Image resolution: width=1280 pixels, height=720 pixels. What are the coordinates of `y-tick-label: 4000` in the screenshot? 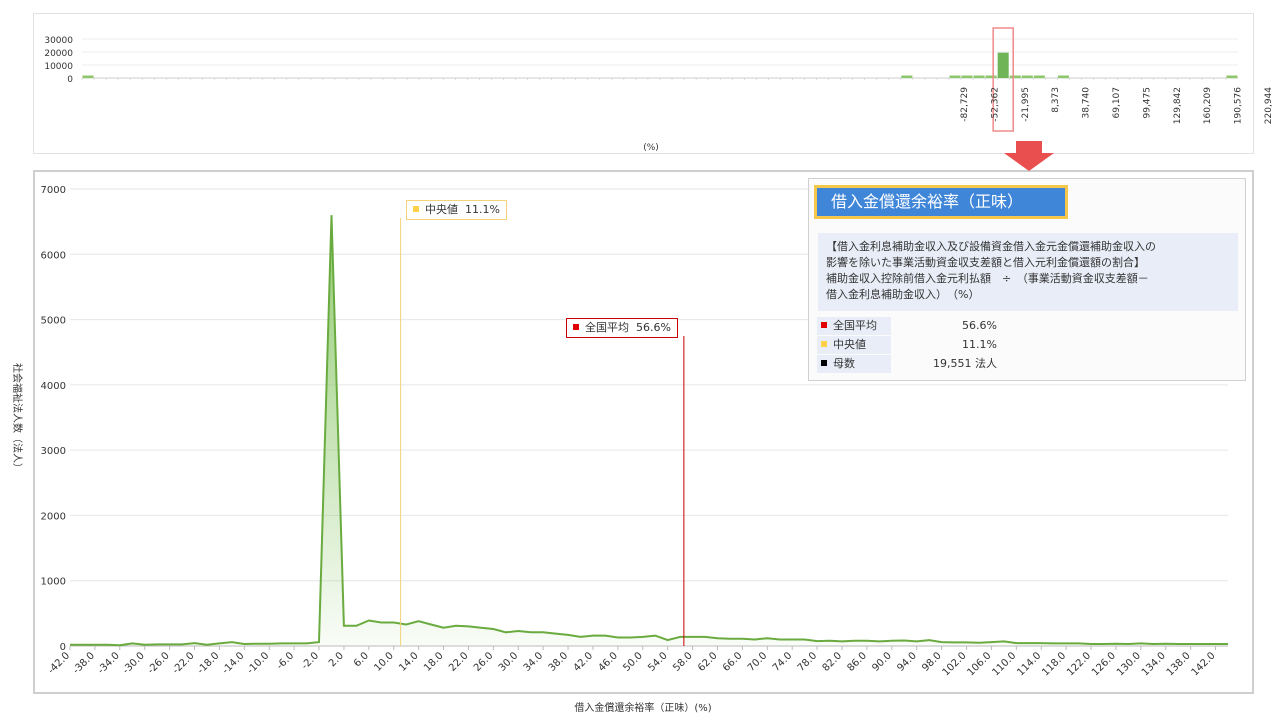 It's located at (53, 386).